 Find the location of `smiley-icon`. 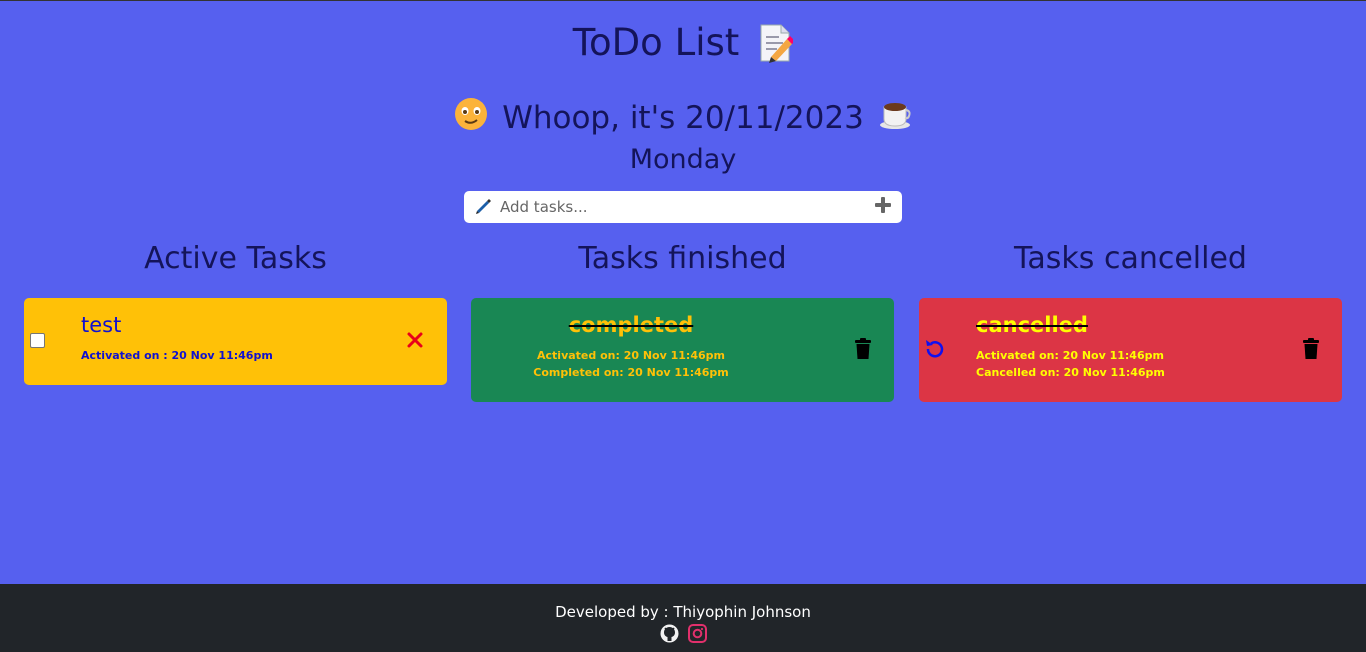

smiley-icon is located at coordinates (471, 118).